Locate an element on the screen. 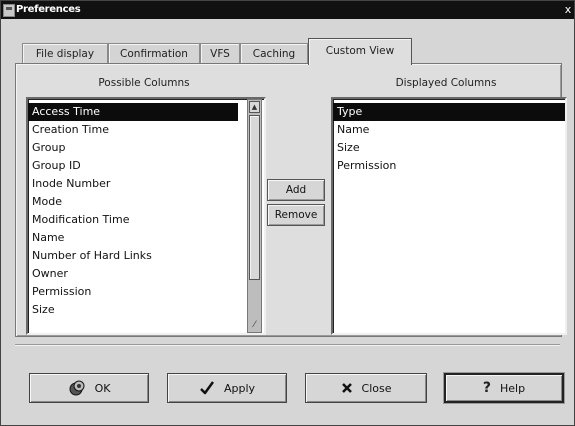 The image size is (575, 426). add-column-button: Add is located at coordinates (296, 190).